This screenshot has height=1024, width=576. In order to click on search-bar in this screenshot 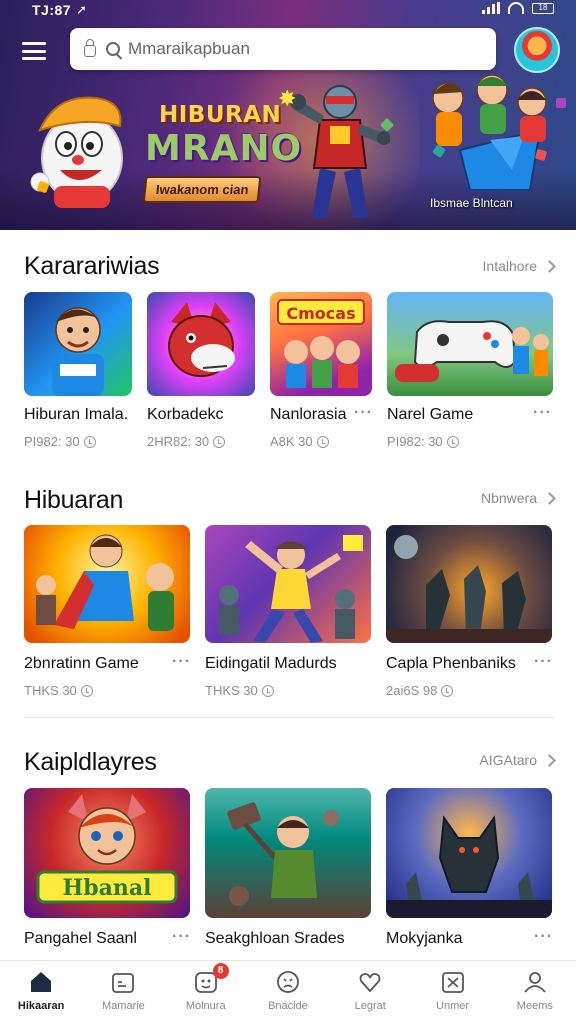, I will do `click(283, 49)`.